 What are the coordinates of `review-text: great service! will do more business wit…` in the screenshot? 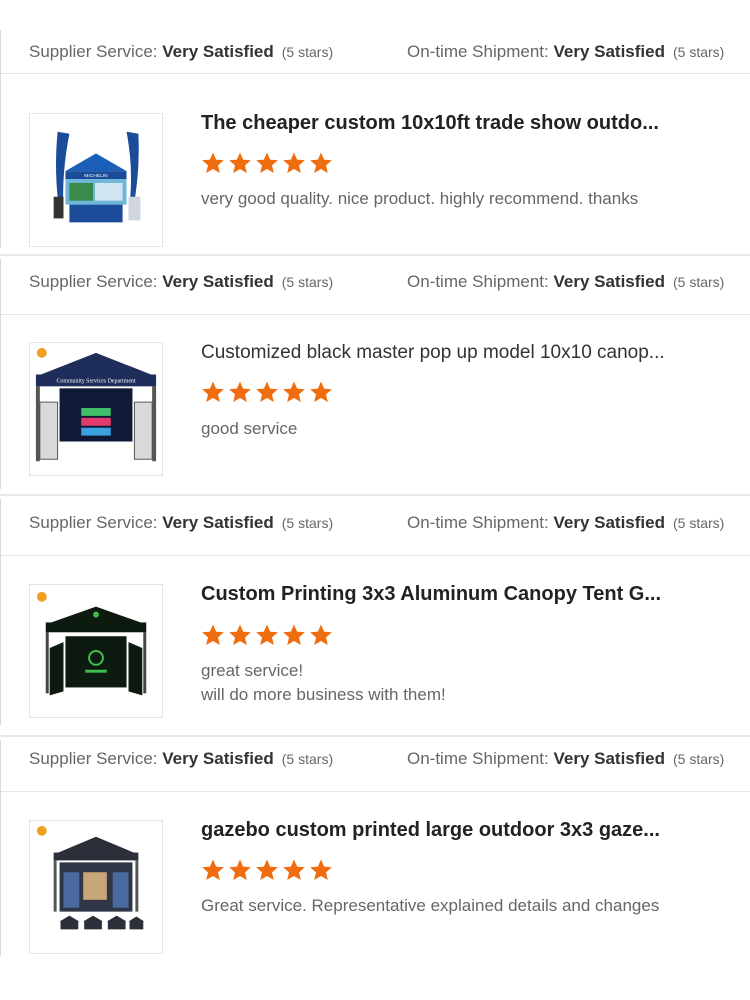 It's located at (471, 683).